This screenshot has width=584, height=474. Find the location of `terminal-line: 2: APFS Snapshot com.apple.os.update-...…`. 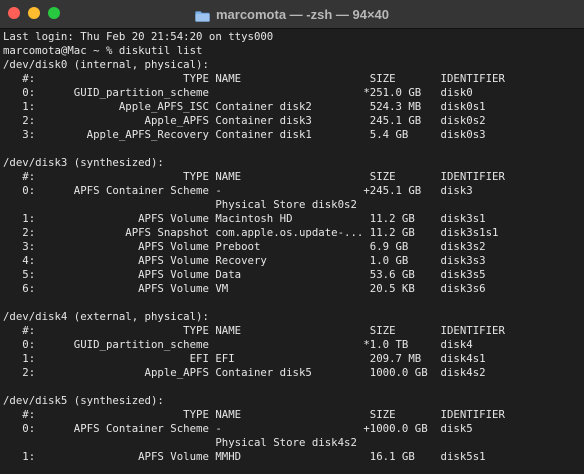

terminal-line: 2: APFS Snapshot com.apple.os.update-...… is located at coordinates (251, 232).